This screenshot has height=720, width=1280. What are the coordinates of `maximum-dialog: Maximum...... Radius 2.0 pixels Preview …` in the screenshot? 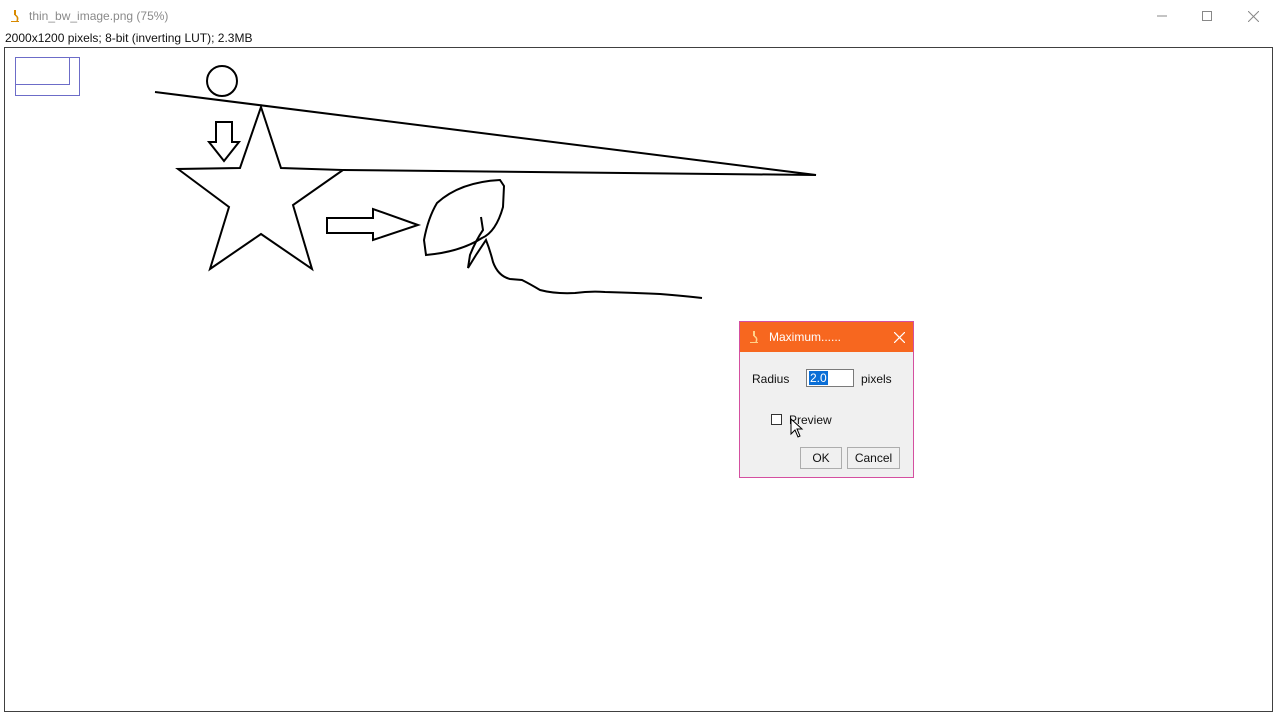 It's located at (826, 399).